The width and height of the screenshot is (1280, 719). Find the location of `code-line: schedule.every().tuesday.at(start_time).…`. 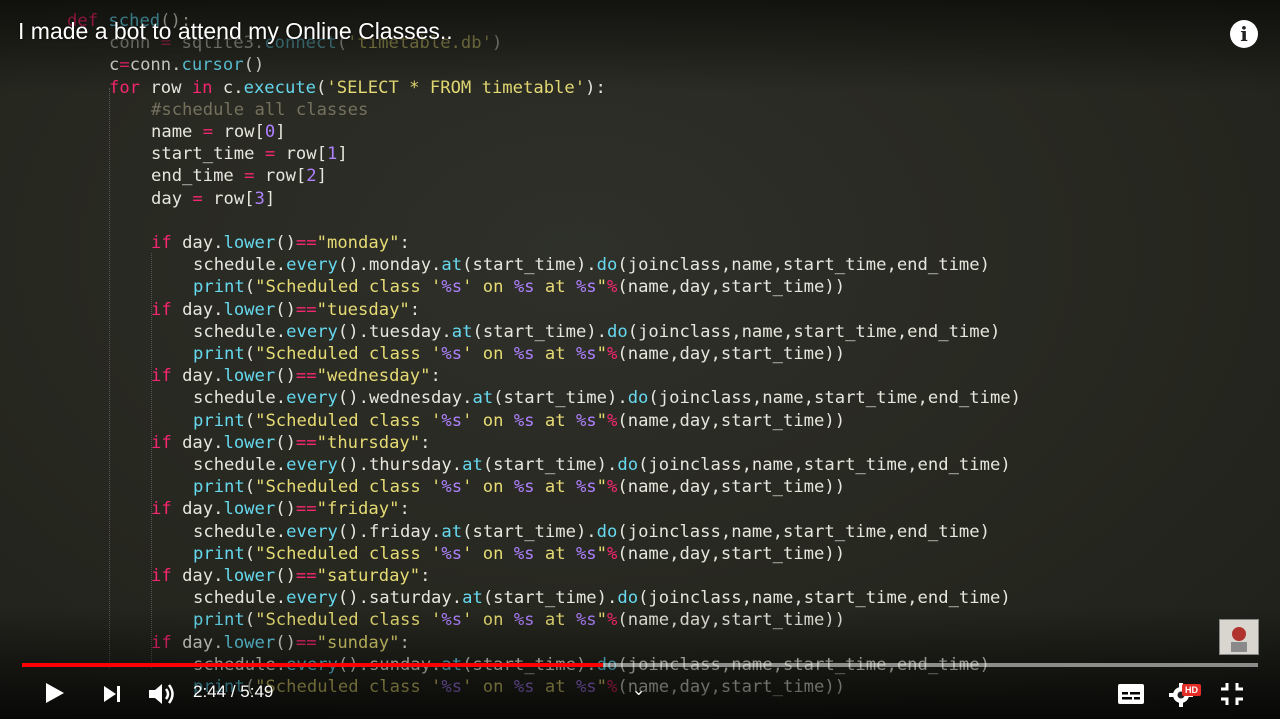

code-line: schedule.every().tuesday.at(start_time).… is located at coordinates (597, 331).